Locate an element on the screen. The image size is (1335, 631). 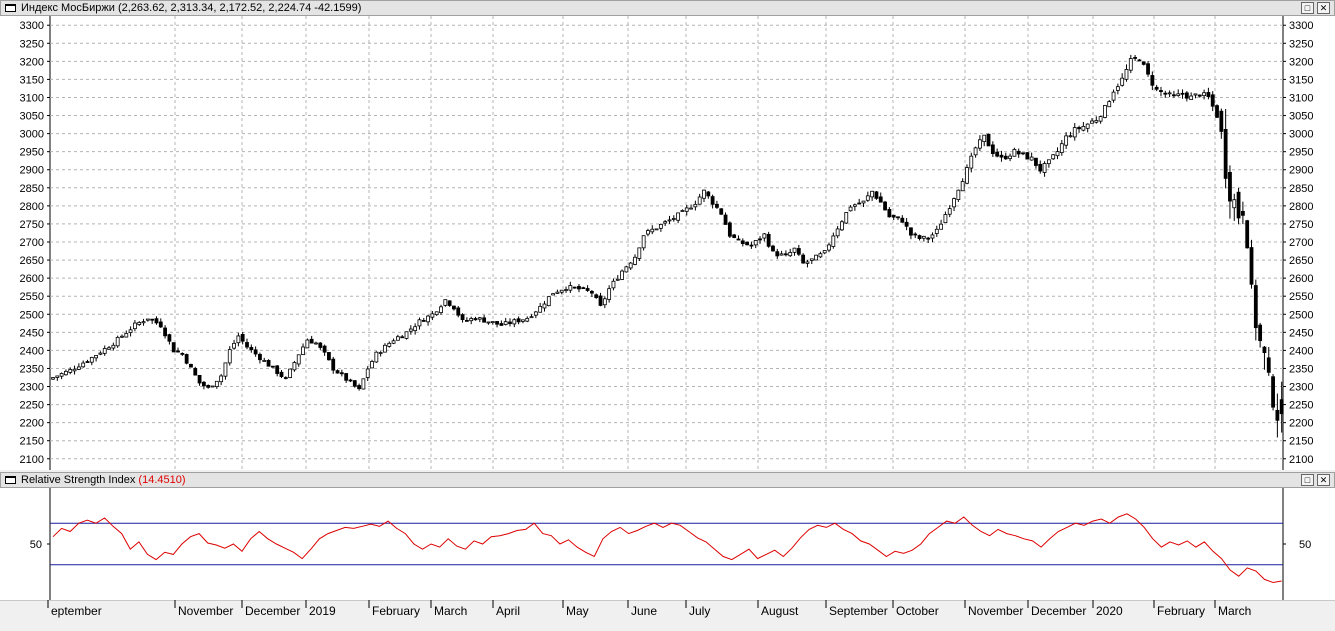
price-tick-label-left: 2200 is located at coordinates (32, 424).